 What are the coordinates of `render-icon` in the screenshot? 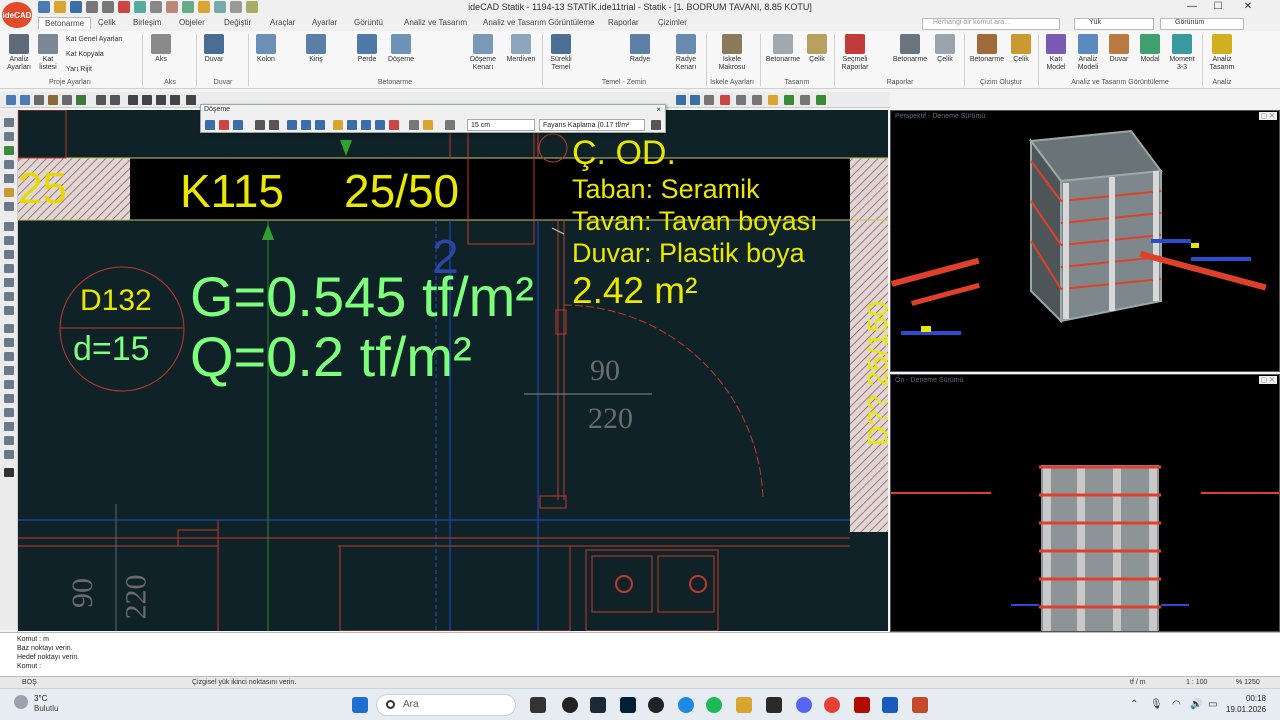 It's located at (695, 100).